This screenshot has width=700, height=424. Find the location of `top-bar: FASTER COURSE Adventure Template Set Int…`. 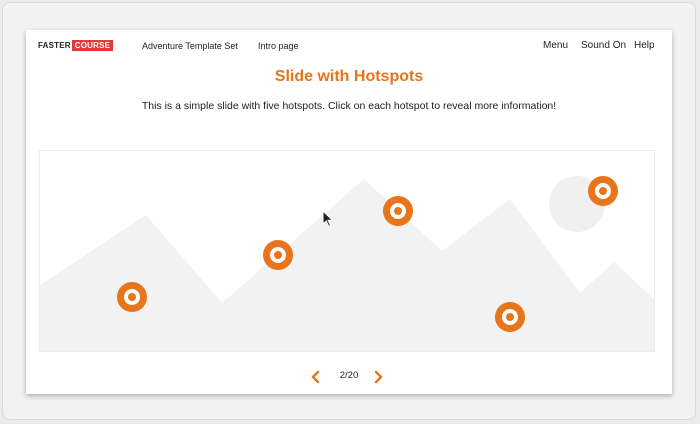

top-bar: FASTER COURSE Adventure Template Set Int… is located at coordinates (349, 46).